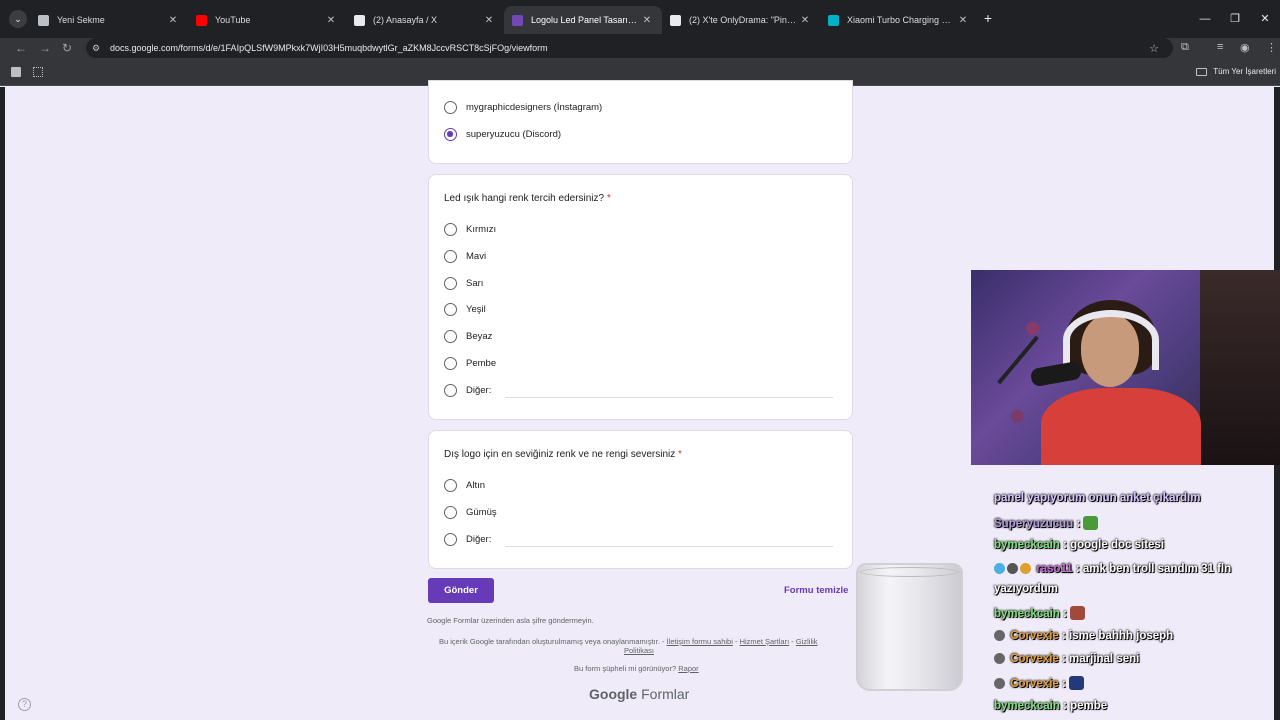 The height and width of the screenshot is (720, 1280). I want to click on radio-option-blue: Mavi, so click(465, 256).